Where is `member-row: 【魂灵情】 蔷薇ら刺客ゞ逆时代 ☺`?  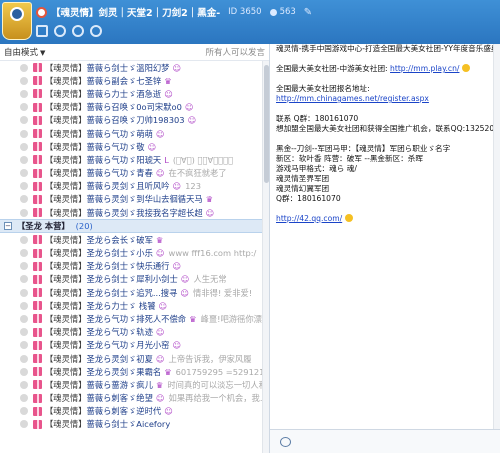 member-row: 【魂灵情】 蔷薇ら刺客ゞ逆时代 ☺ is located at coordinates (131, 411).